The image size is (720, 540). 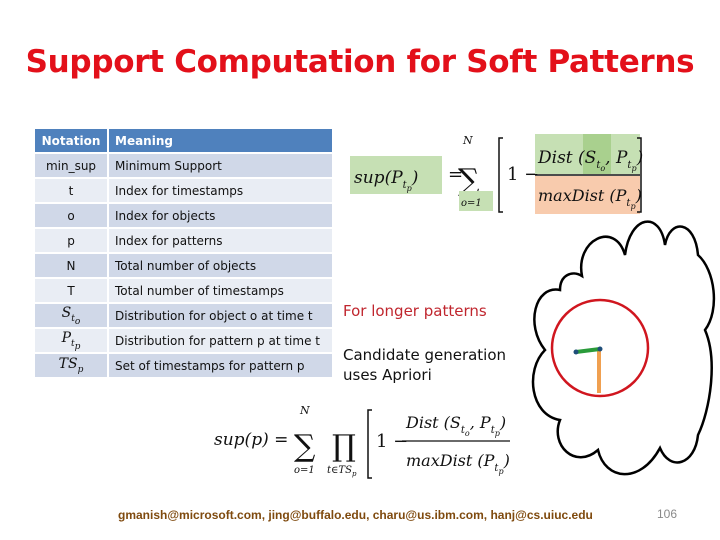 What do you see at coordinates (72, 215) in the screenshot?
I see `notation-cell: o` at bounding box center [72, 215].